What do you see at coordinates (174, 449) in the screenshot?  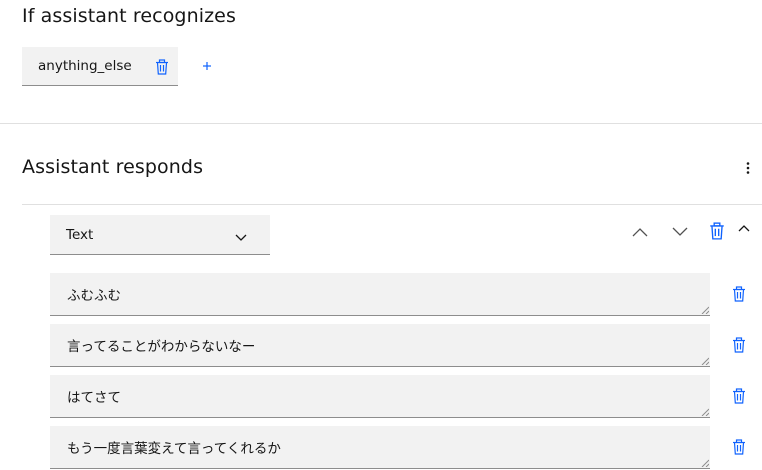 I see `response-variation-text: もう一度言葉変えて言ってくれるか` at bounding box center [174, 449].